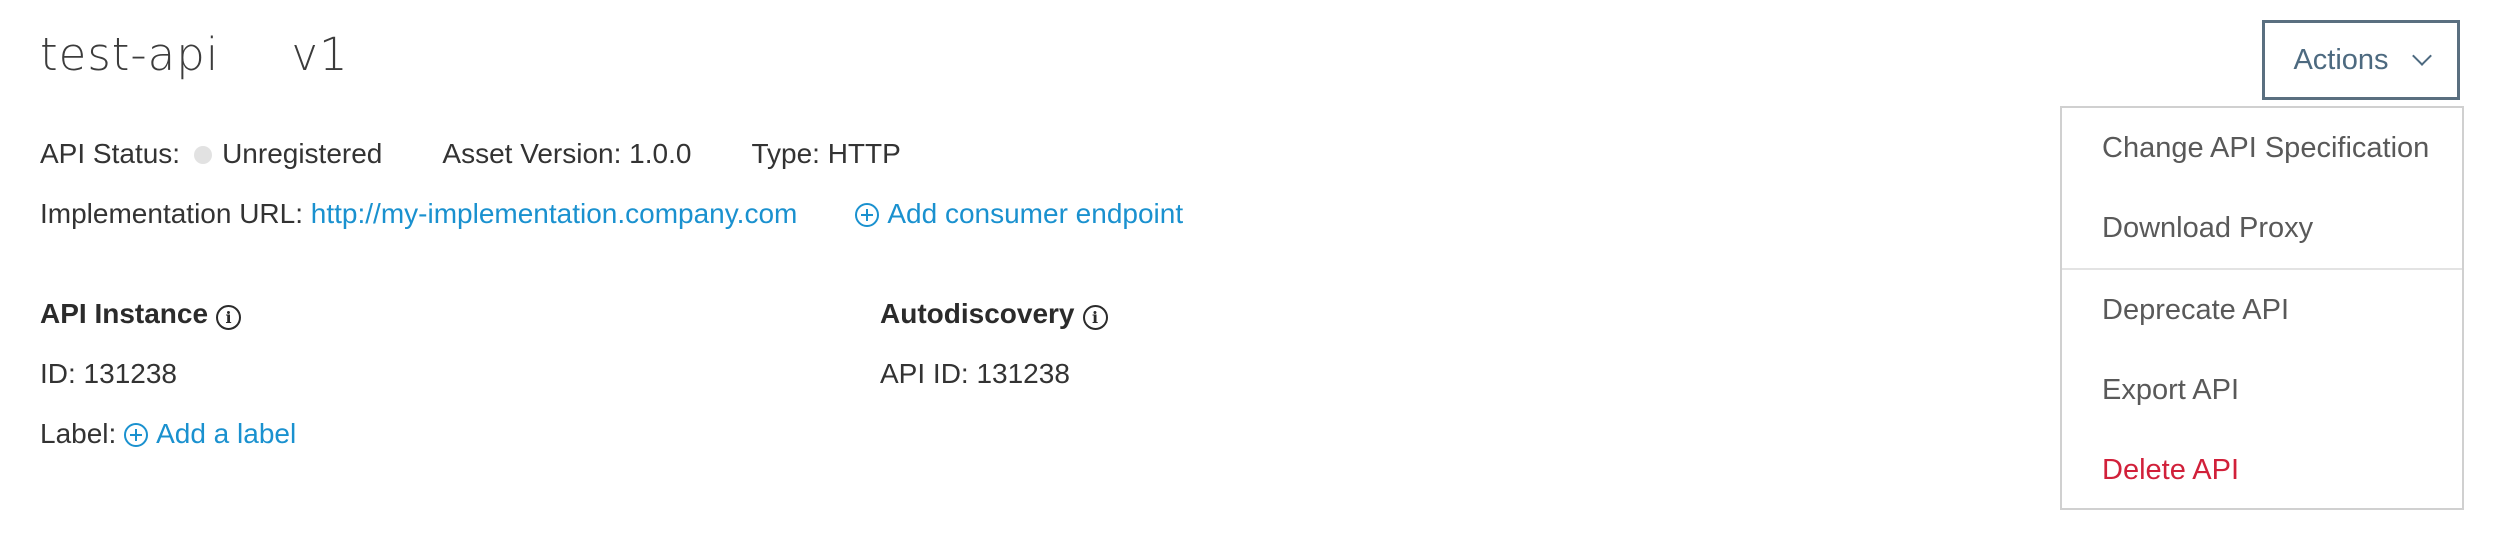 The height and width of the screenshot is (552, 2506). I want to click on menu-item-export-api: Export API, so click(2262, 390).